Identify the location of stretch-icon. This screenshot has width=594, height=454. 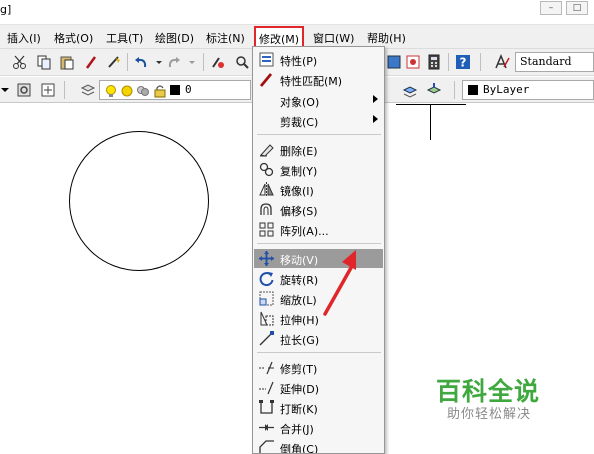
(267, 318).